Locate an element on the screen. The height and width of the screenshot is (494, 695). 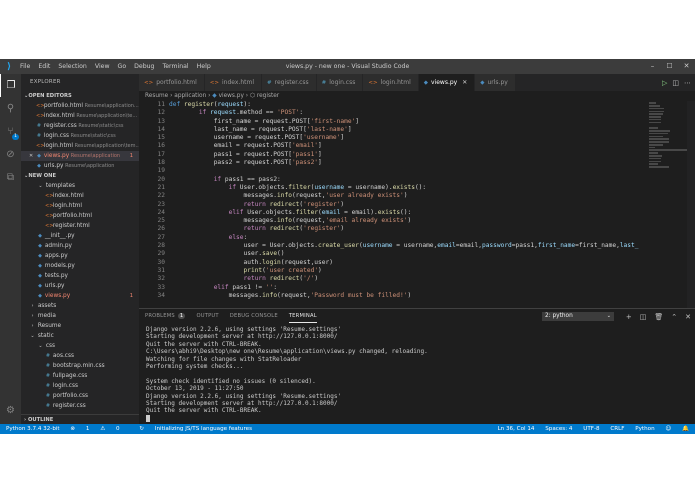
trash-icon: 🗑 is located at coordinates (658, 317).